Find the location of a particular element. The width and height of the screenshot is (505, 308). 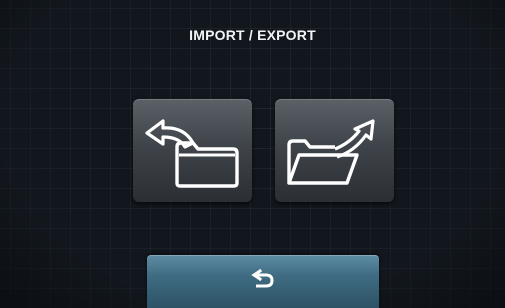

export-button is located at coordinates (334, 150).